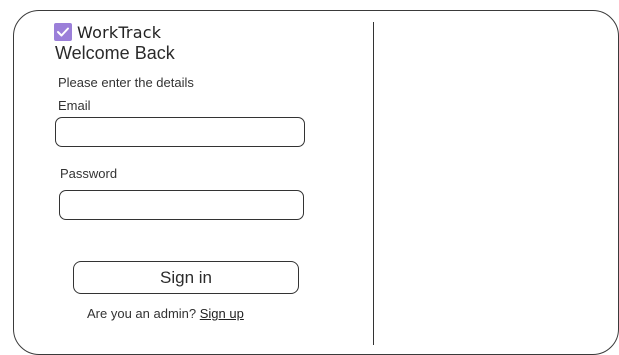 Image resolution: width=619 pixels, height=355 pixels. What do you see at coordinates (119, 32) in the screenshot?
I see `brand-name: WorkTrack` at bounding box center [119, 32].